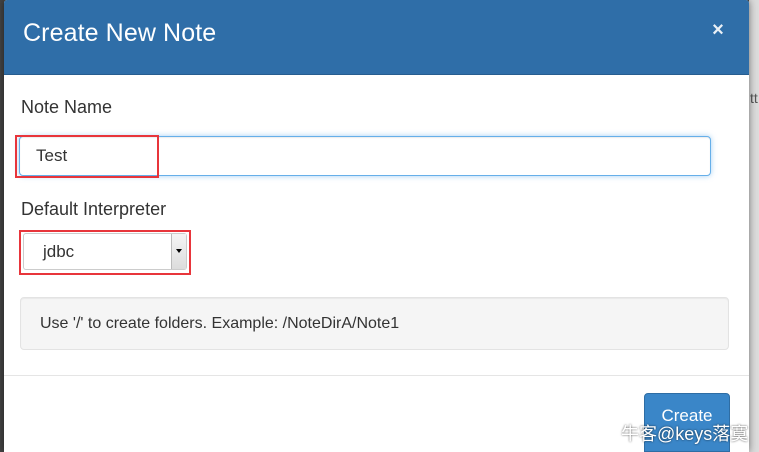  Describe the element at coordinates (365, 156) in the screenshot. I see `note-name-input` at that location.